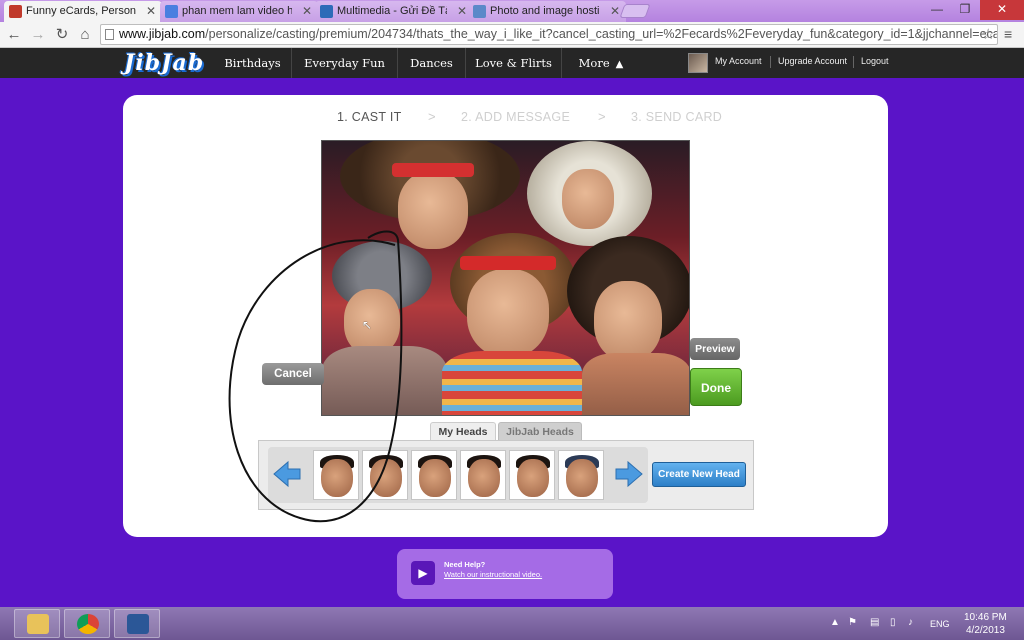 This screenshot has height=640, width=1024. I want to click on restore-icon: ❐, so click(965, 10).